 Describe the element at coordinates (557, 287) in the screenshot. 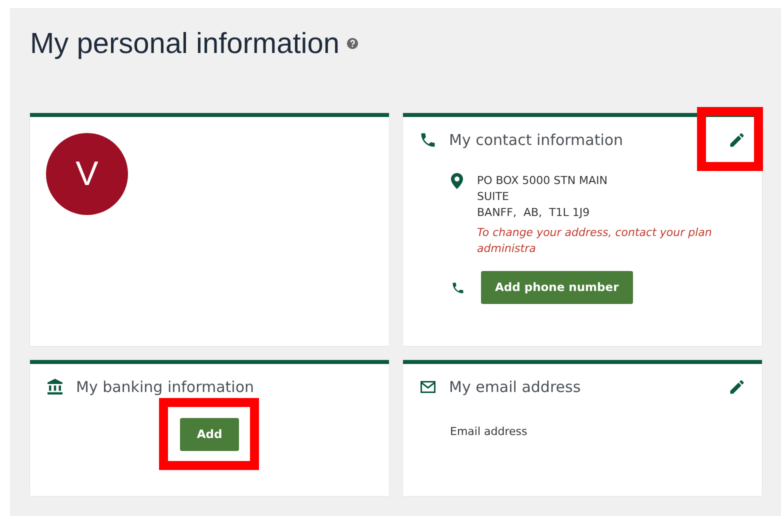

I see `add-phone-button: Add phone number` at that location.